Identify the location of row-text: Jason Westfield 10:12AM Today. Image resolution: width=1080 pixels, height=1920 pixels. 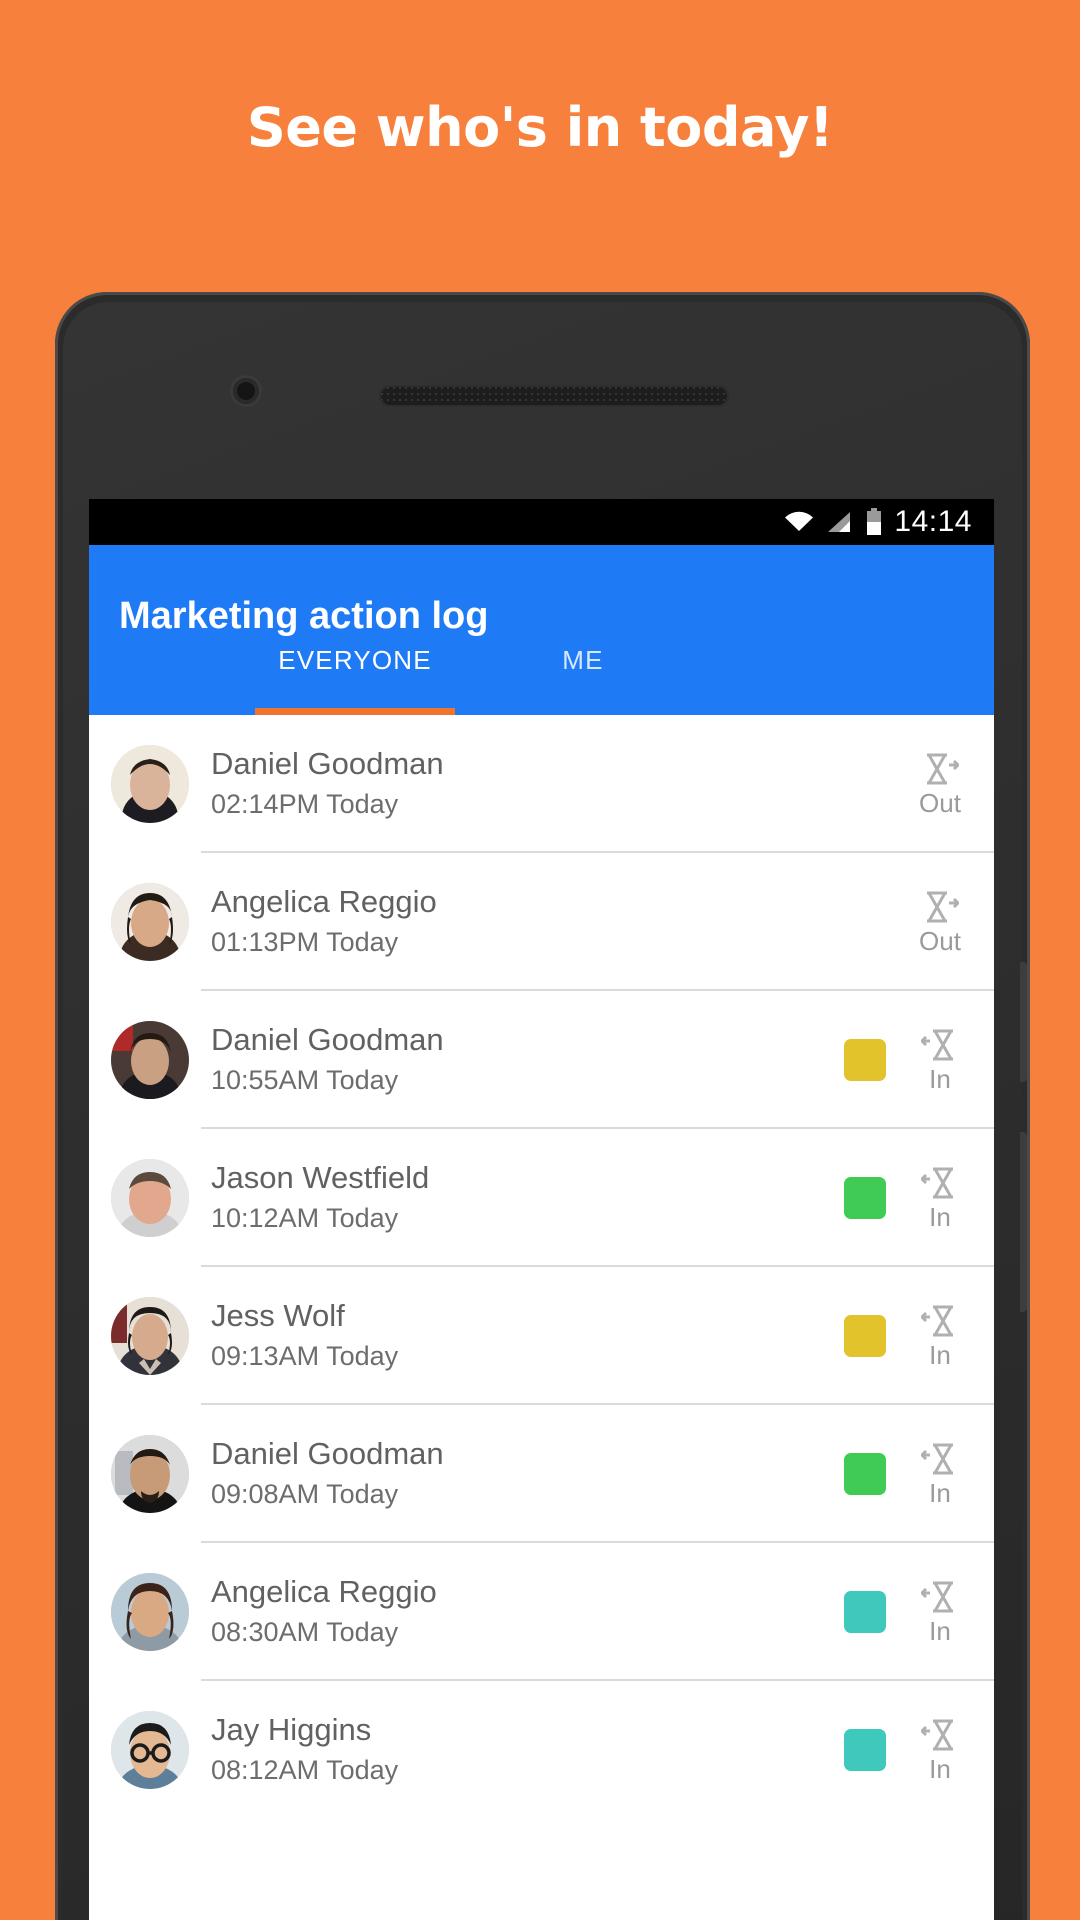
(516, 1197).